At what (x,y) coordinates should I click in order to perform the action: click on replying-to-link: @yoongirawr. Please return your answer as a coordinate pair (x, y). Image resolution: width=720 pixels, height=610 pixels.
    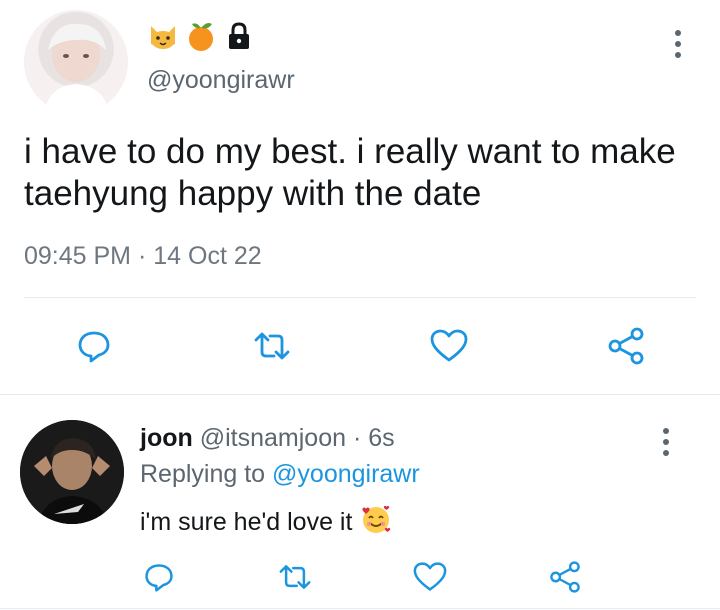
    Looking at the image, I should click on (346, 474).